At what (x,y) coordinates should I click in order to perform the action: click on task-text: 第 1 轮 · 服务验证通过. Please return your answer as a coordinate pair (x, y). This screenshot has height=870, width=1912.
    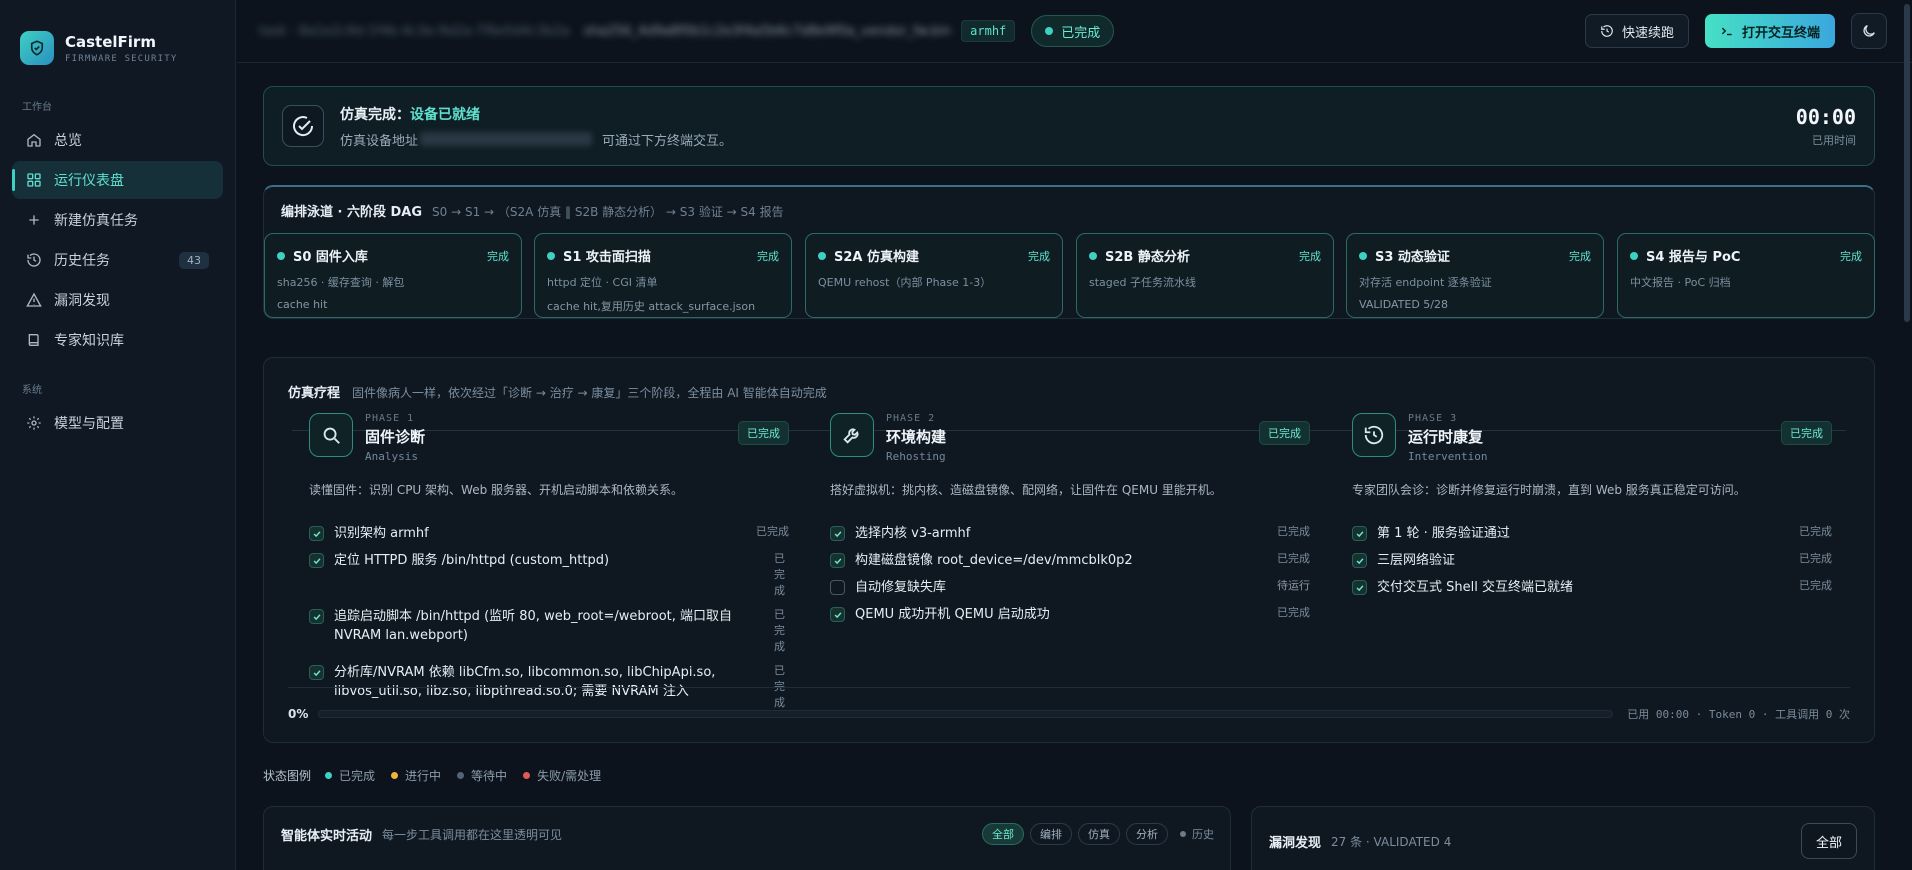
    Looking at the image, I should click on (1443, 533).